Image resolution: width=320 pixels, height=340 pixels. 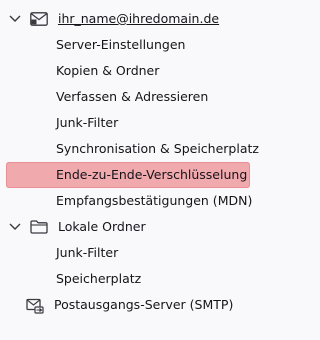 I want to click on folder-icon, so click(x=39, y=227).